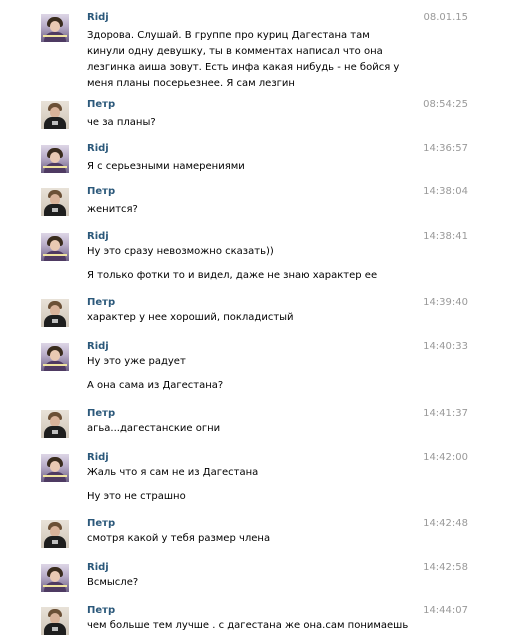  I want to click on message-text: Всмысле?, so click(113, 582).